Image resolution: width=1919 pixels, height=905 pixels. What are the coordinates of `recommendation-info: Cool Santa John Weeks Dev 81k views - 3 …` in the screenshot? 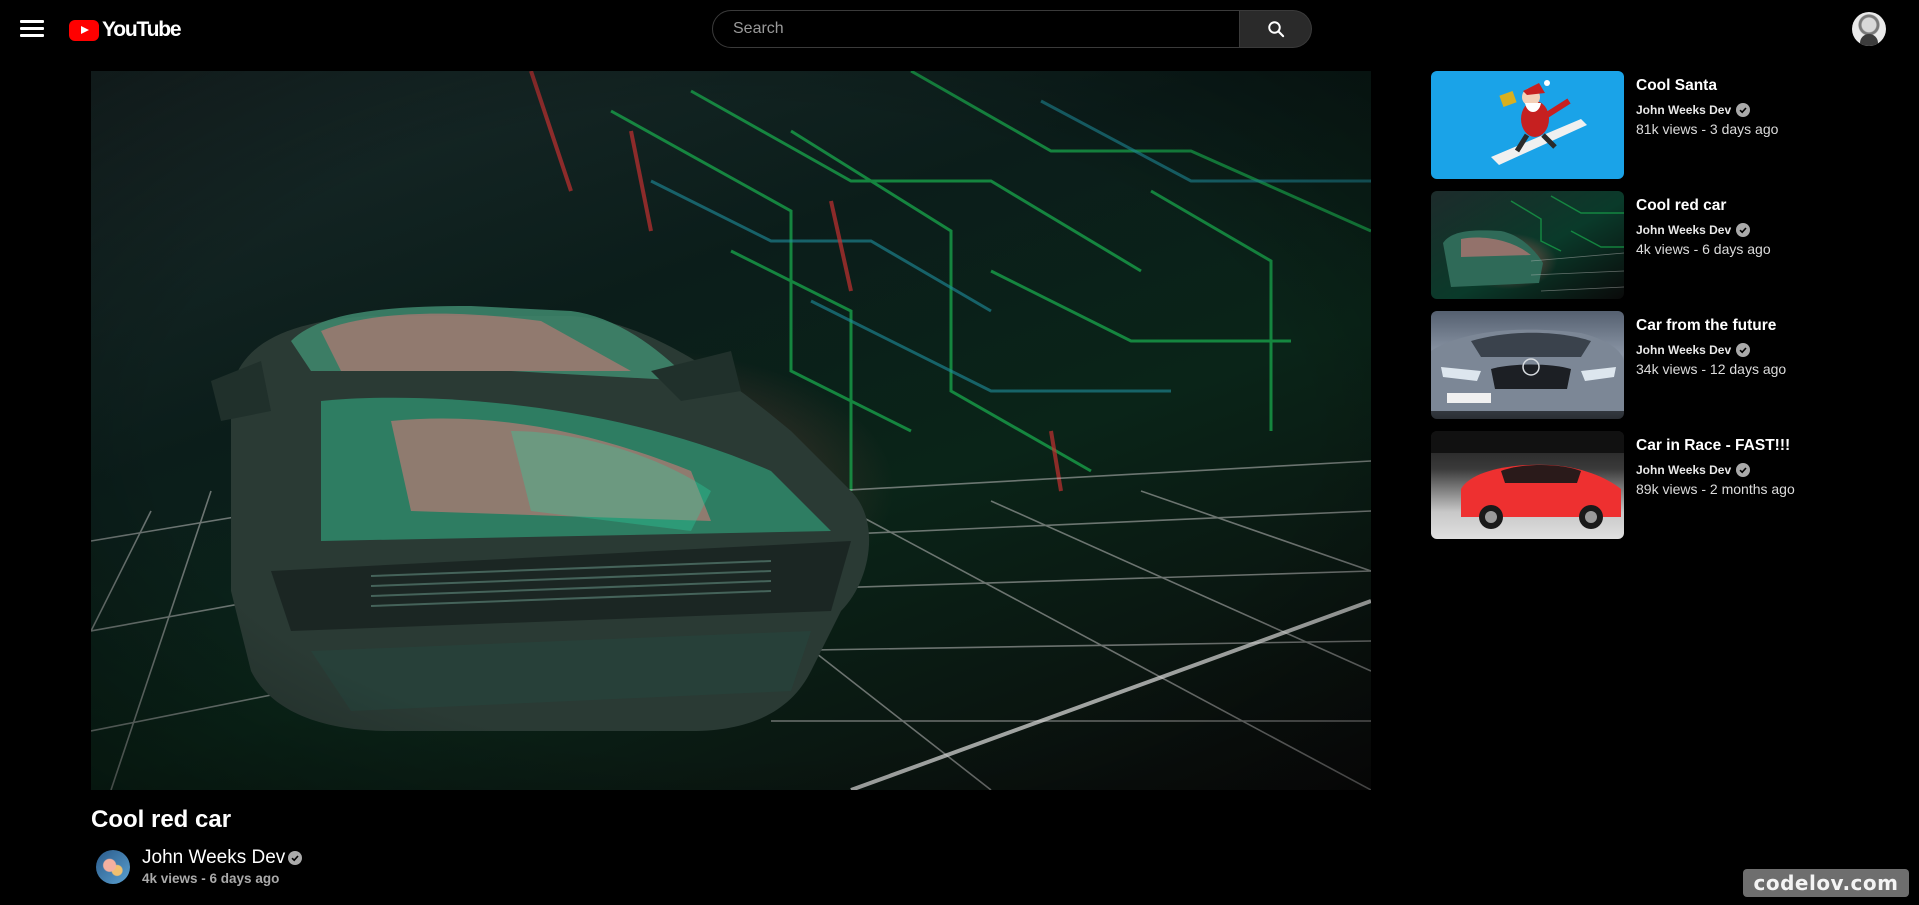 It's located at (1707, 107).